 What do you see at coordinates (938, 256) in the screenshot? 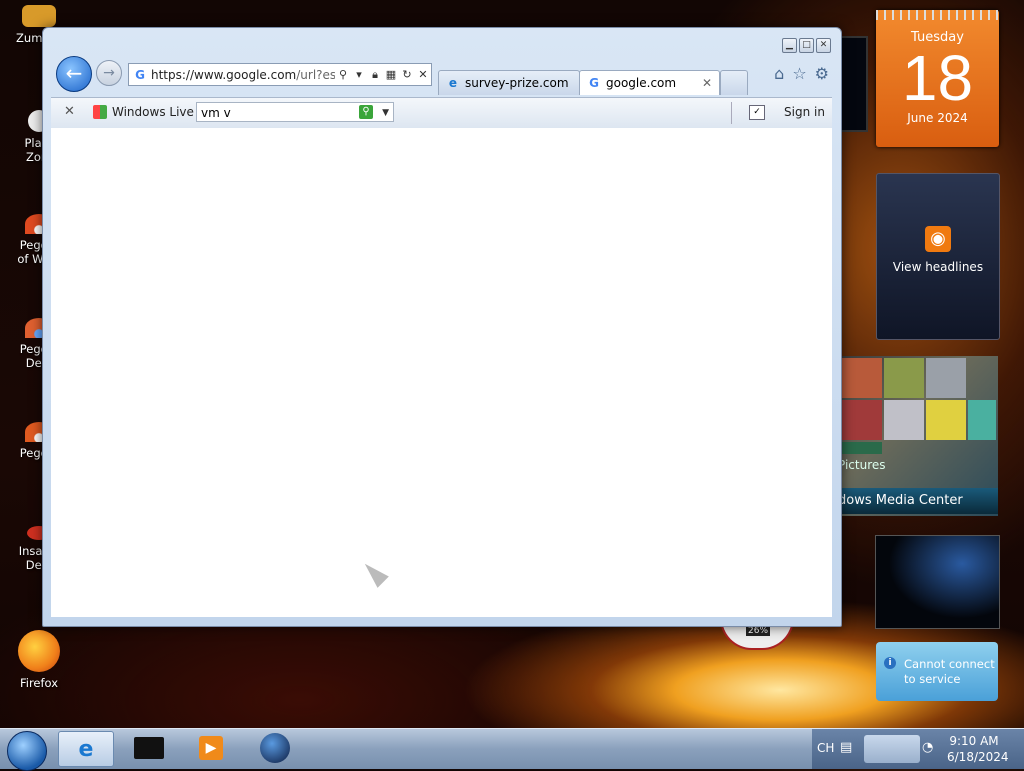
I see `feed-headlines-gadget: ◉ View headlines` at bounding box center [938, 256].